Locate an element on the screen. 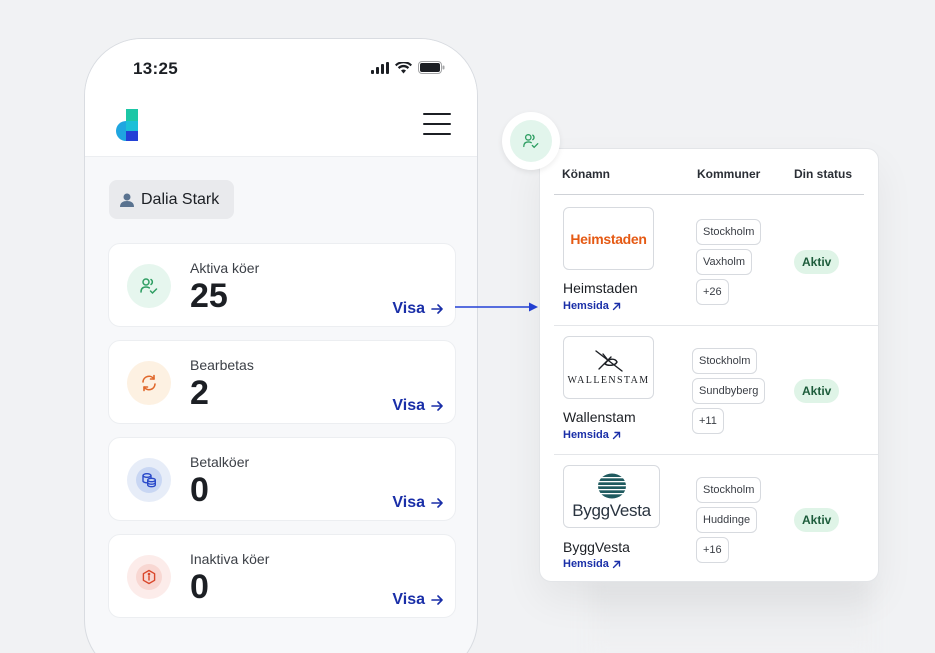 Image resolution: width=935 pixels, height=653 pixels. queue-badge is located at coordinates (531, 141).